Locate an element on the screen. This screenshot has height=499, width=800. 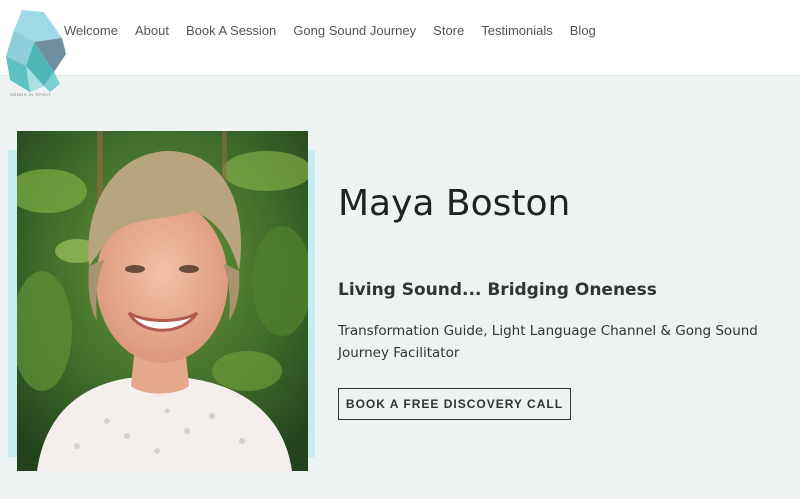
nav-item-store: Store is located at coordinates (448, 31).